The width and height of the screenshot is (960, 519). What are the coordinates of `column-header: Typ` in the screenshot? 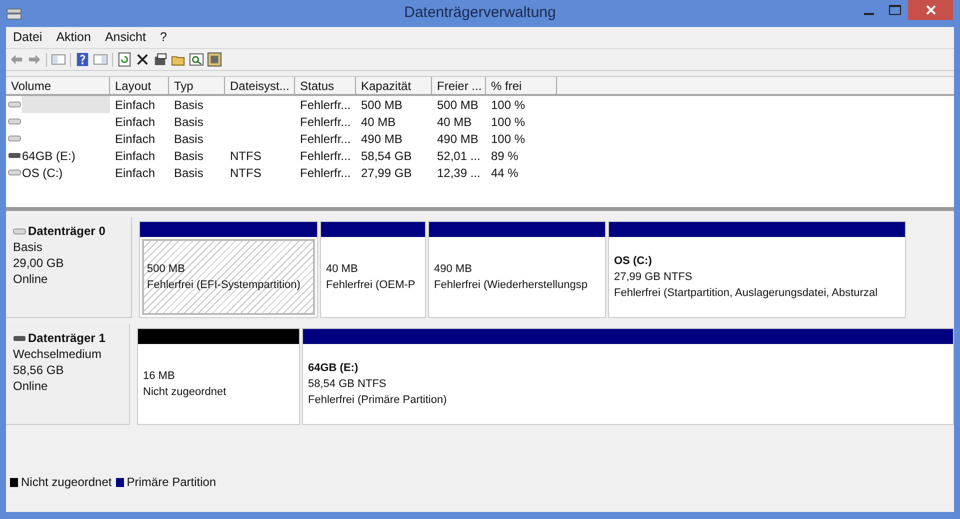 It's located at (197, 85).